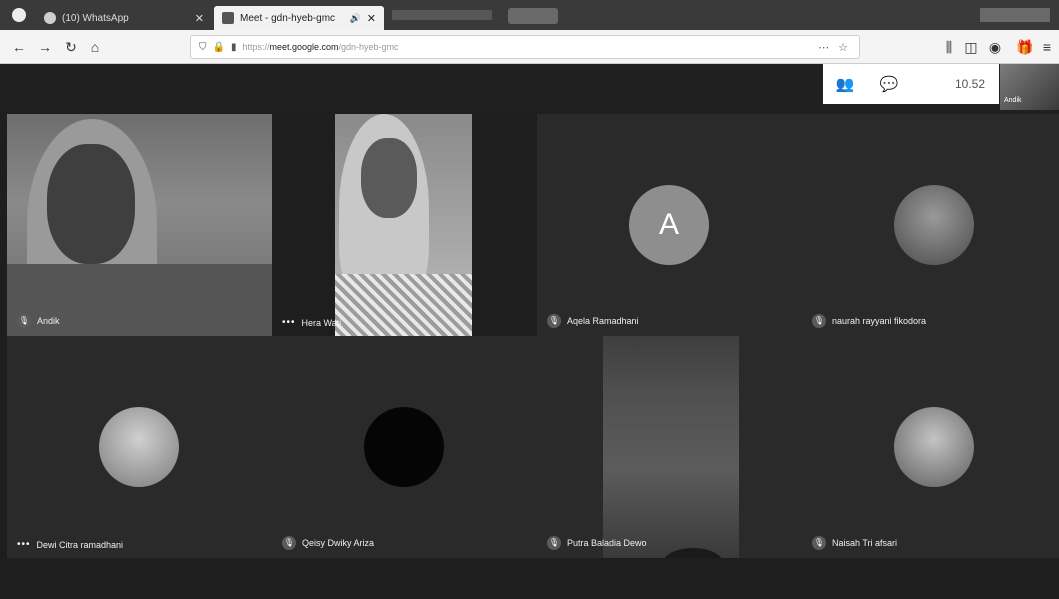 Image resolution: width=1059 pixels, height=599 pixels. I want to click on meet-controls: 👥 💬 10.52, so click(911, 84).